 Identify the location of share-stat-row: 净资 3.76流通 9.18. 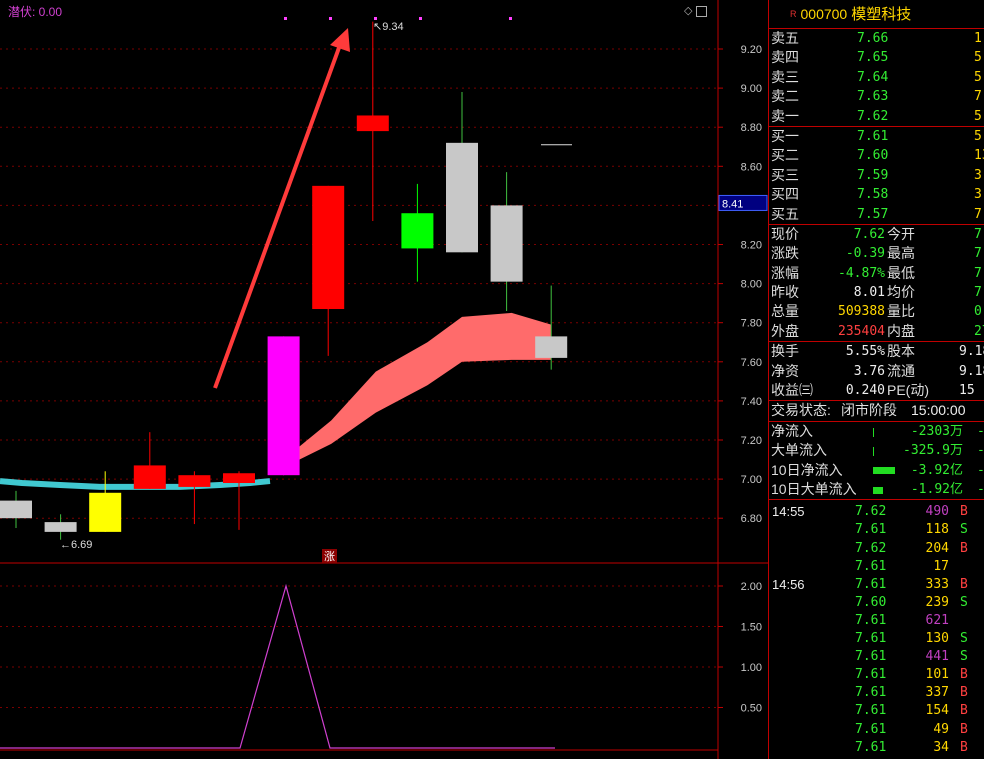
(876, 371).